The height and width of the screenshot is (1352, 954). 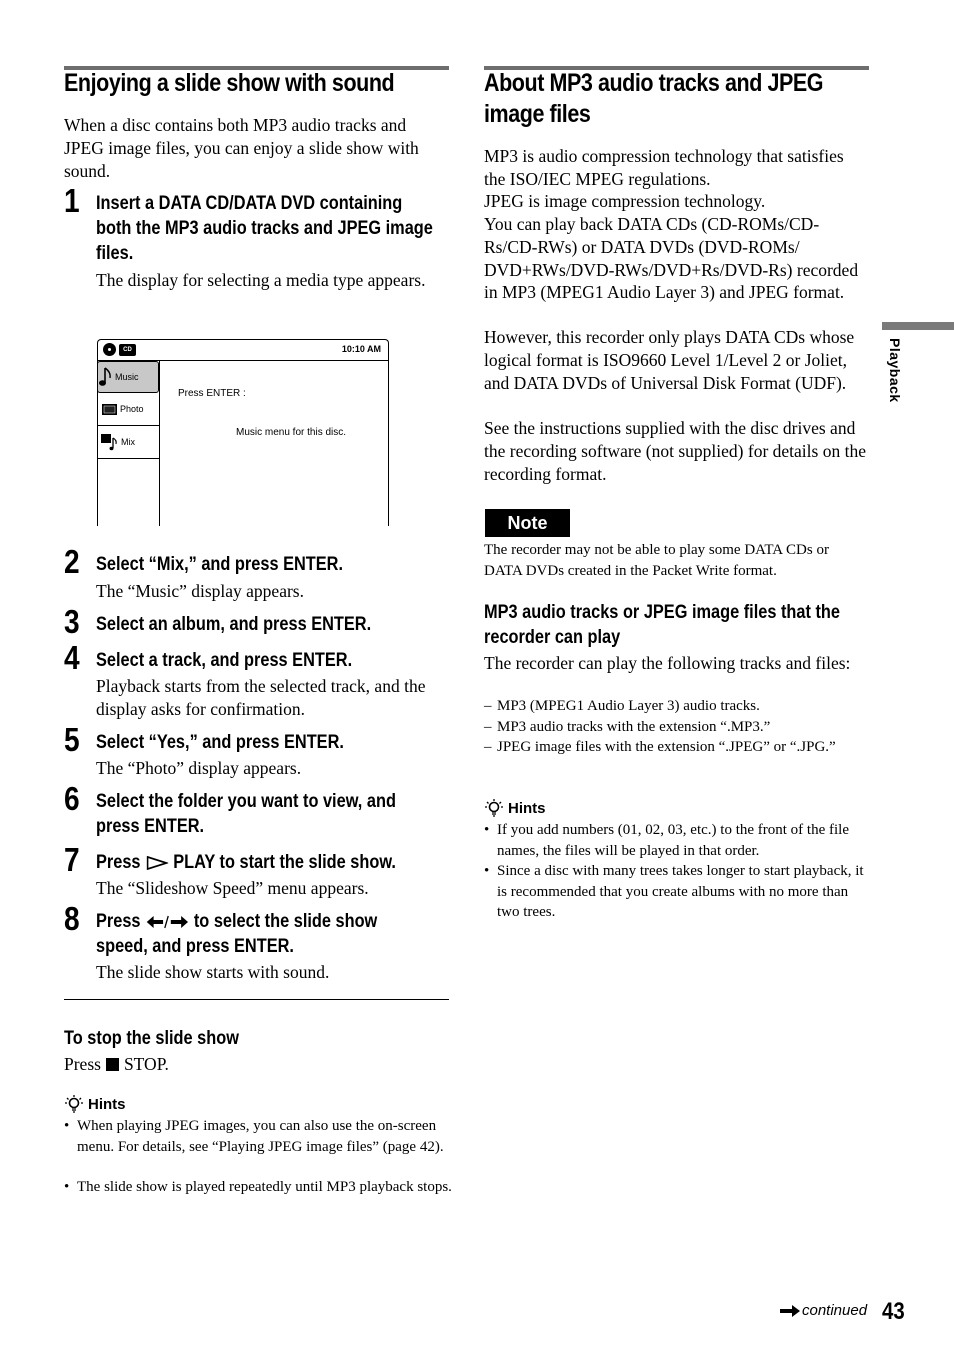 I want to click on photo-icon, so click(x=109, y=409).